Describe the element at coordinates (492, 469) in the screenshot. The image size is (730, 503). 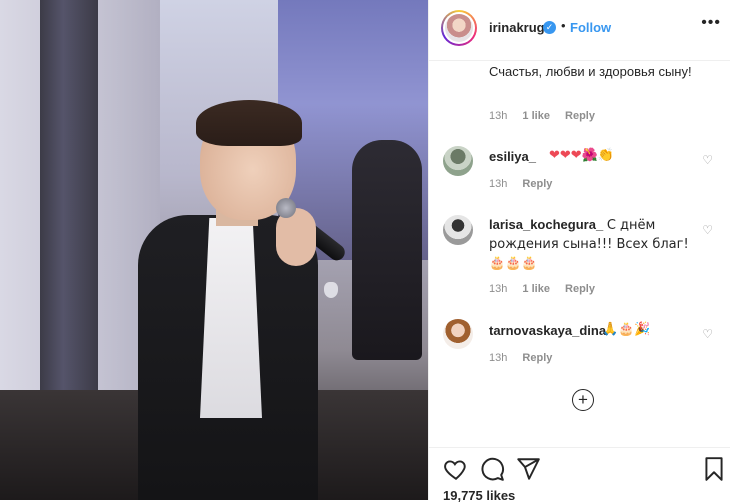
I see `comment-bubble-icon` at that location.